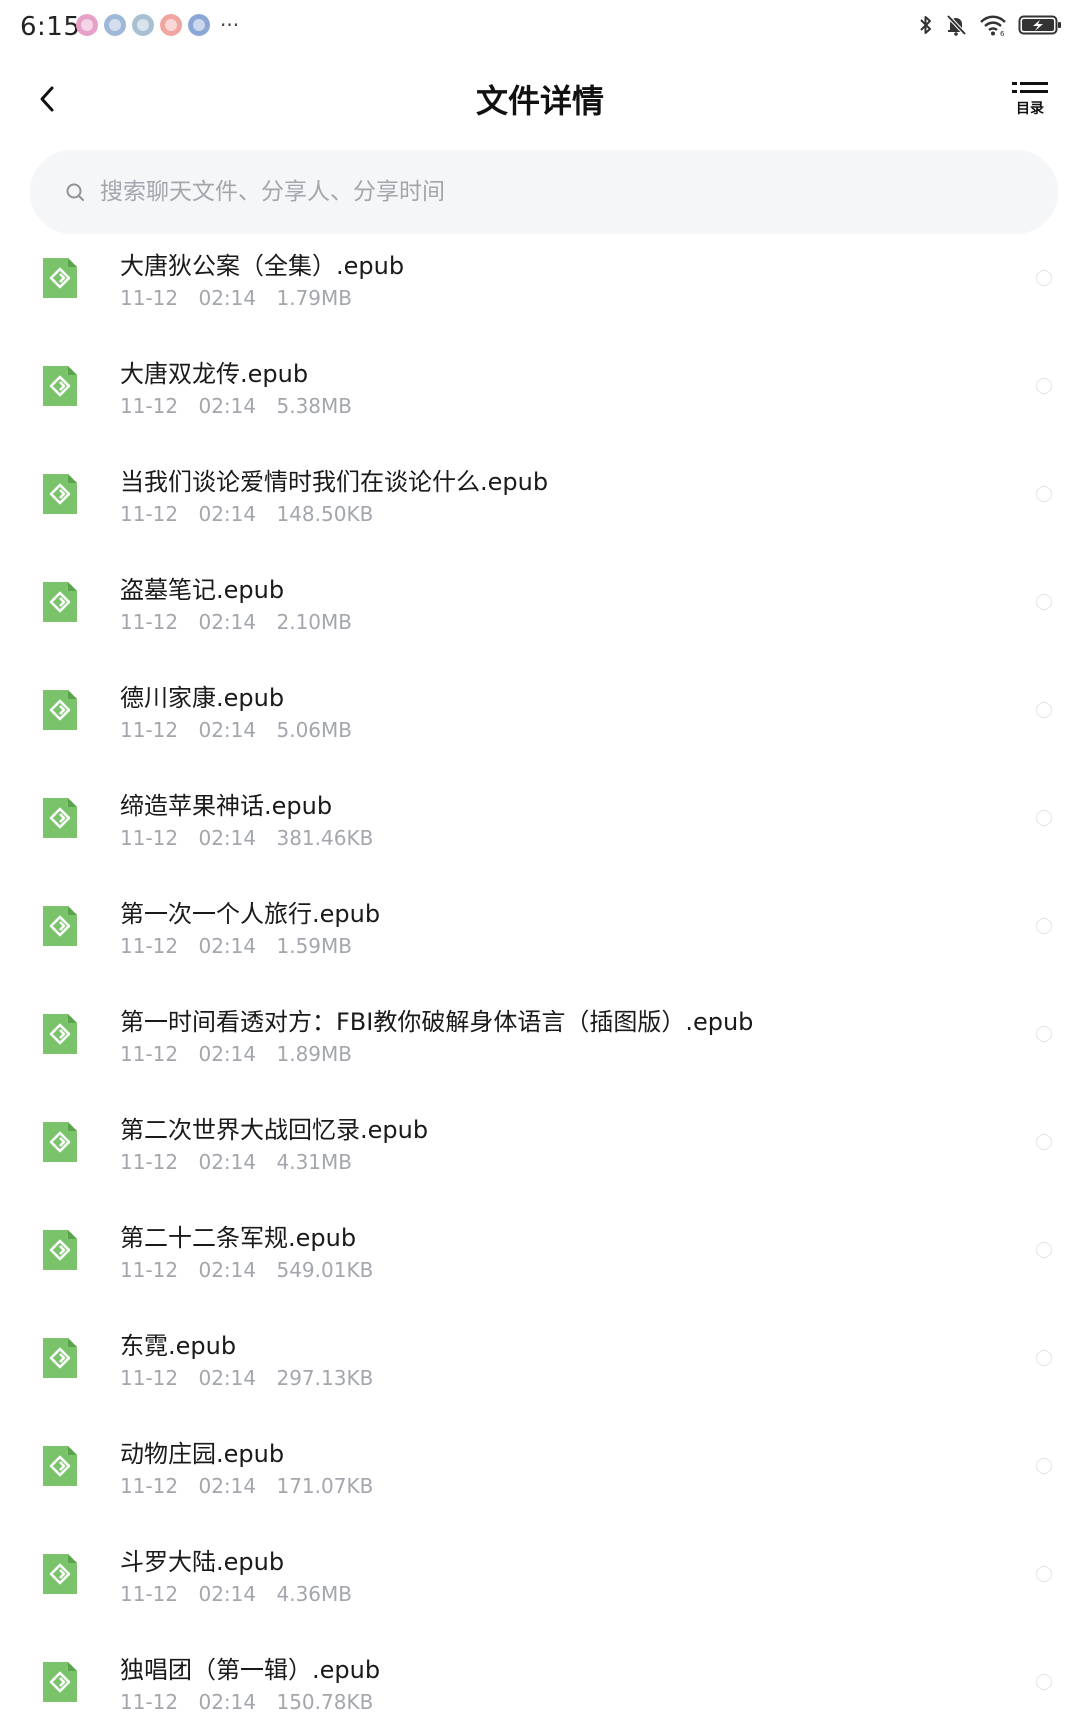 This screenshot has width=1080, height=1728. I want to click on search-input, so click(550, 192).